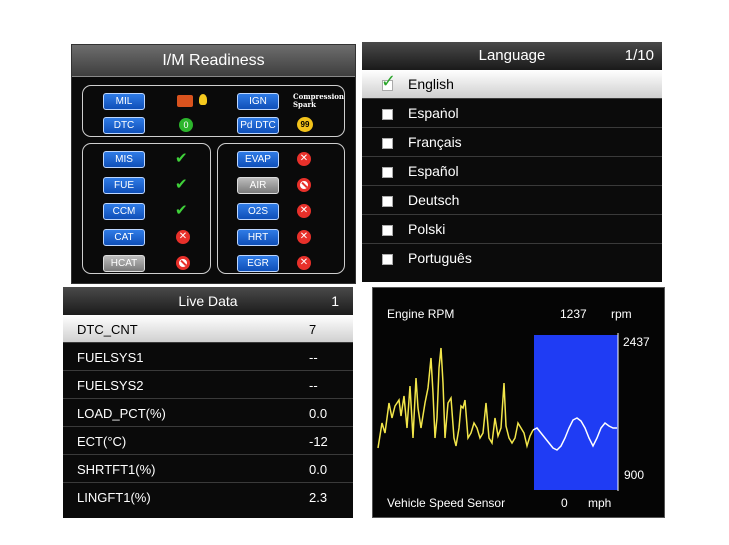  What do you see at coordinates (440, 258) in the screenshot?
I see `language-option-label: Português` at bounding box center [440, 258].